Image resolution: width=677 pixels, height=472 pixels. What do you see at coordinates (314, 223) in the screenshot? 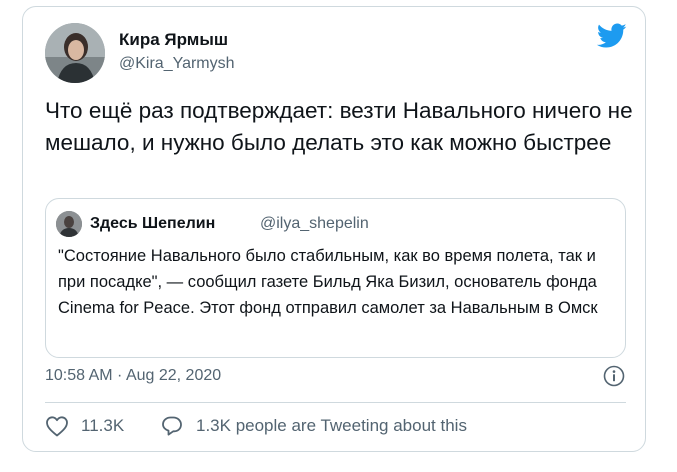
I see `quoted-author-handle: @ilya_shepelin` at bounding box center [314, 223].